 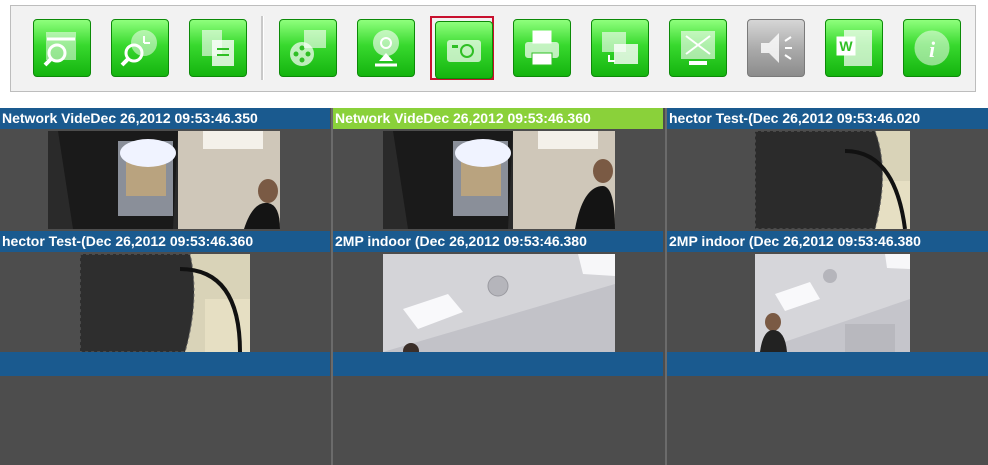 I want to click on export-word-button: W, so click(x=854, y=48).